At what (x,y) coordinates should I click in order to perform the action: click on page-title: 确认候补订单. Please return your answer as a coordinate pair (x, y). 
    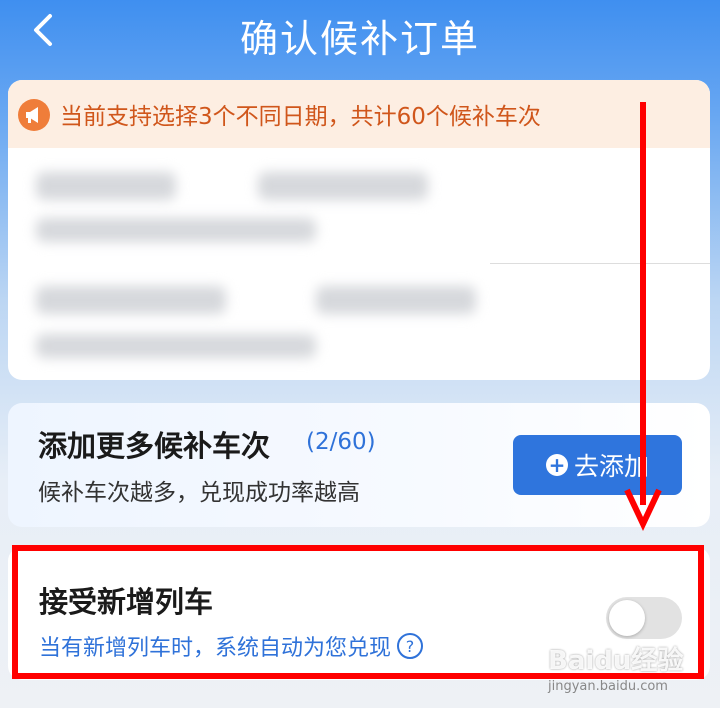
    Looking at the image, I should click on (359, 39).